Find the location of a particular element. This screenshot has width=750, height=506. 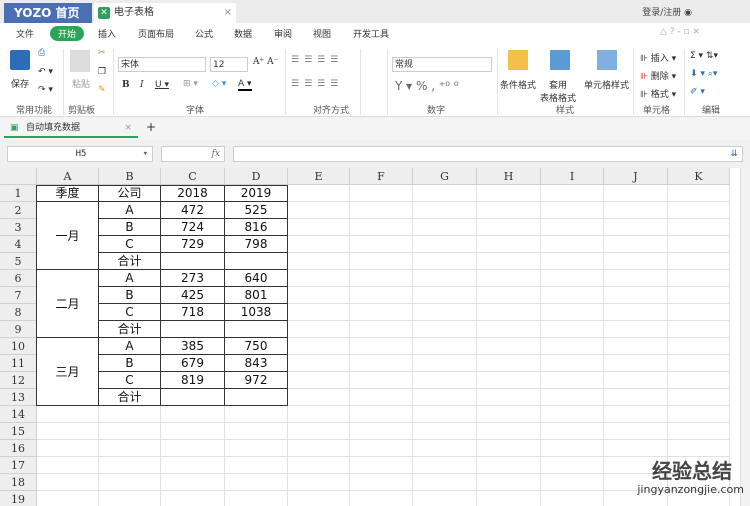

row-header: 12 is located at coordinates (18, 380).